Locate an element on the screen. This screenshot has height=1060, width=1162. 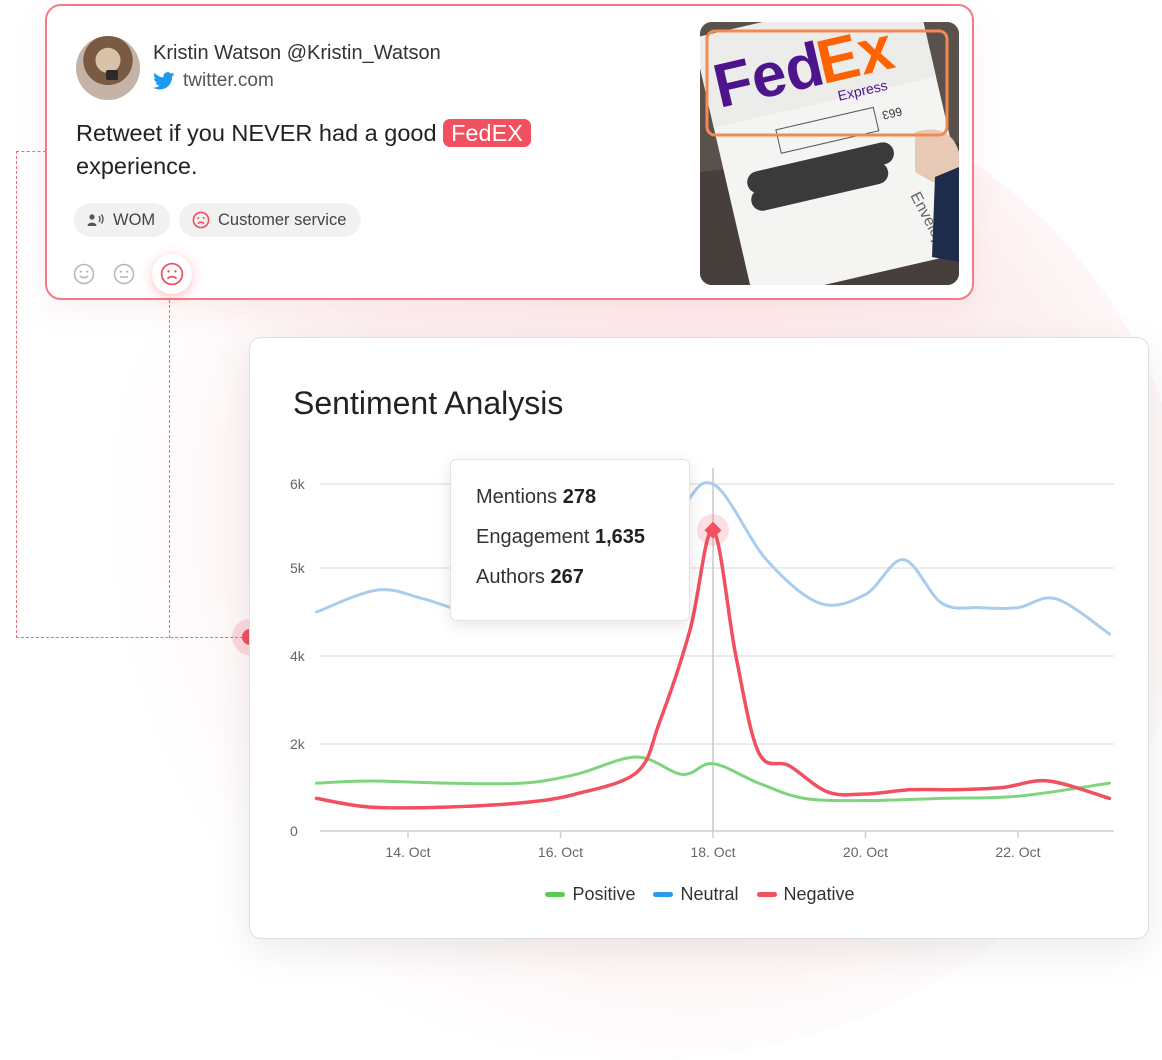
tag-wom: WOM is located at coordinates (122, 220).